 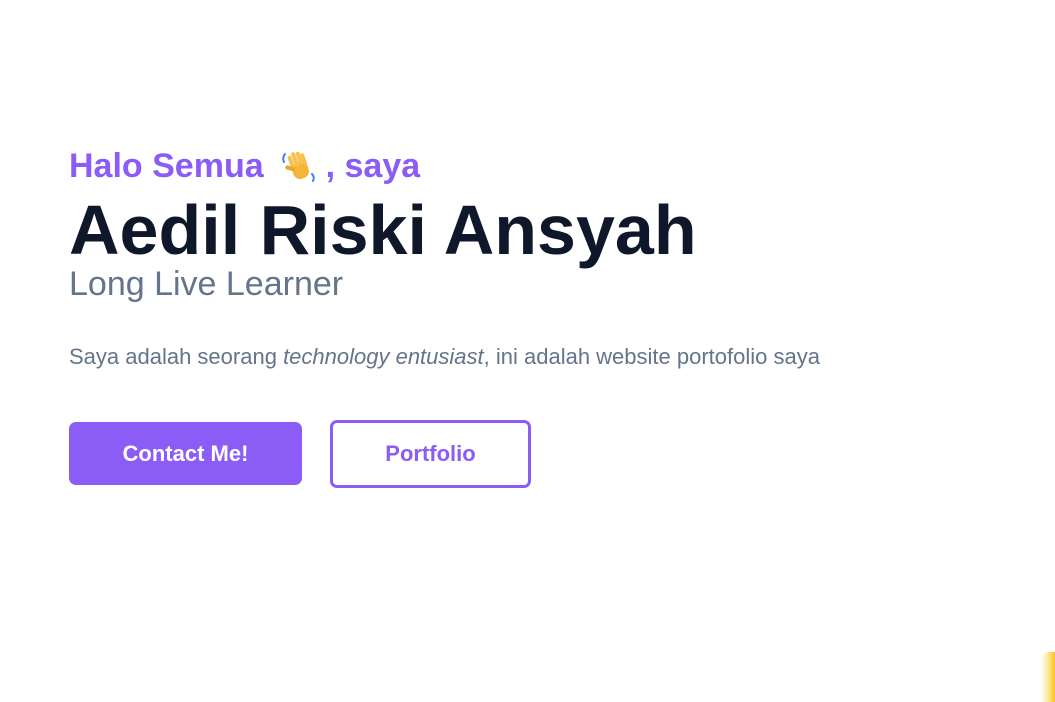 I want to click on contact-me-button: Contact Me!, so click(x=185, y=453).